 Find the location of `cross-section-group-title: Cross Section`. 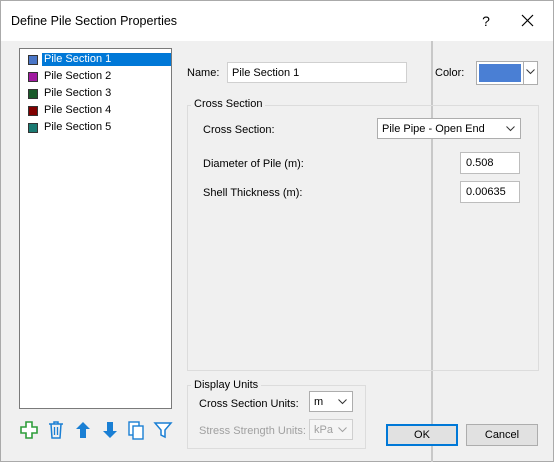

cross-section-group-title: Cross Section is located at coordinates (228, 104).